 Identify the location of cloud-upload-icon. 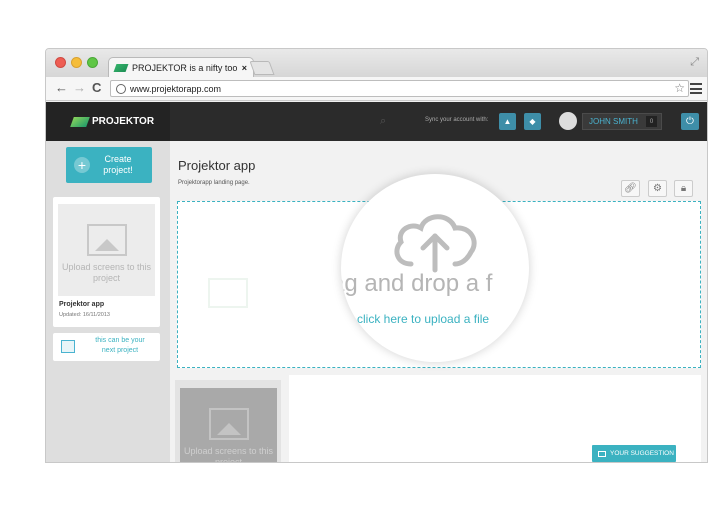
(436, 241).